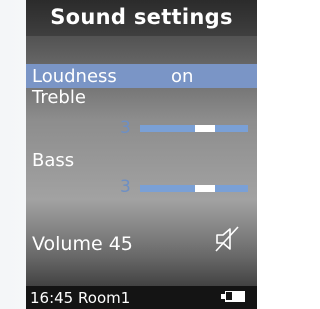 The width and height of the screenshot is (320, 309). What do you see at coordinates (125, 128) in the screenshot?
I see `treble-value: 3` at bounding box center [125, 128].